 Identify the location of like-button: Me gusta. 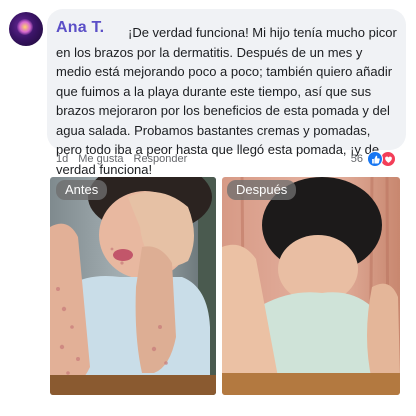
(100, 159).